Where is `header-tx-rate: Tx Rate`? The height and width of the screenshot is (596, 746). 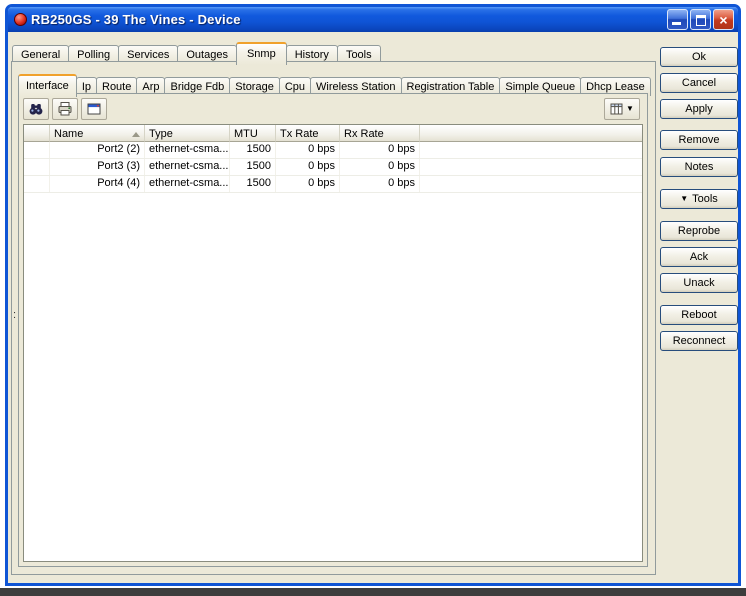
header-tx-rate: Tx Rate is located at coordinates (308, 133).